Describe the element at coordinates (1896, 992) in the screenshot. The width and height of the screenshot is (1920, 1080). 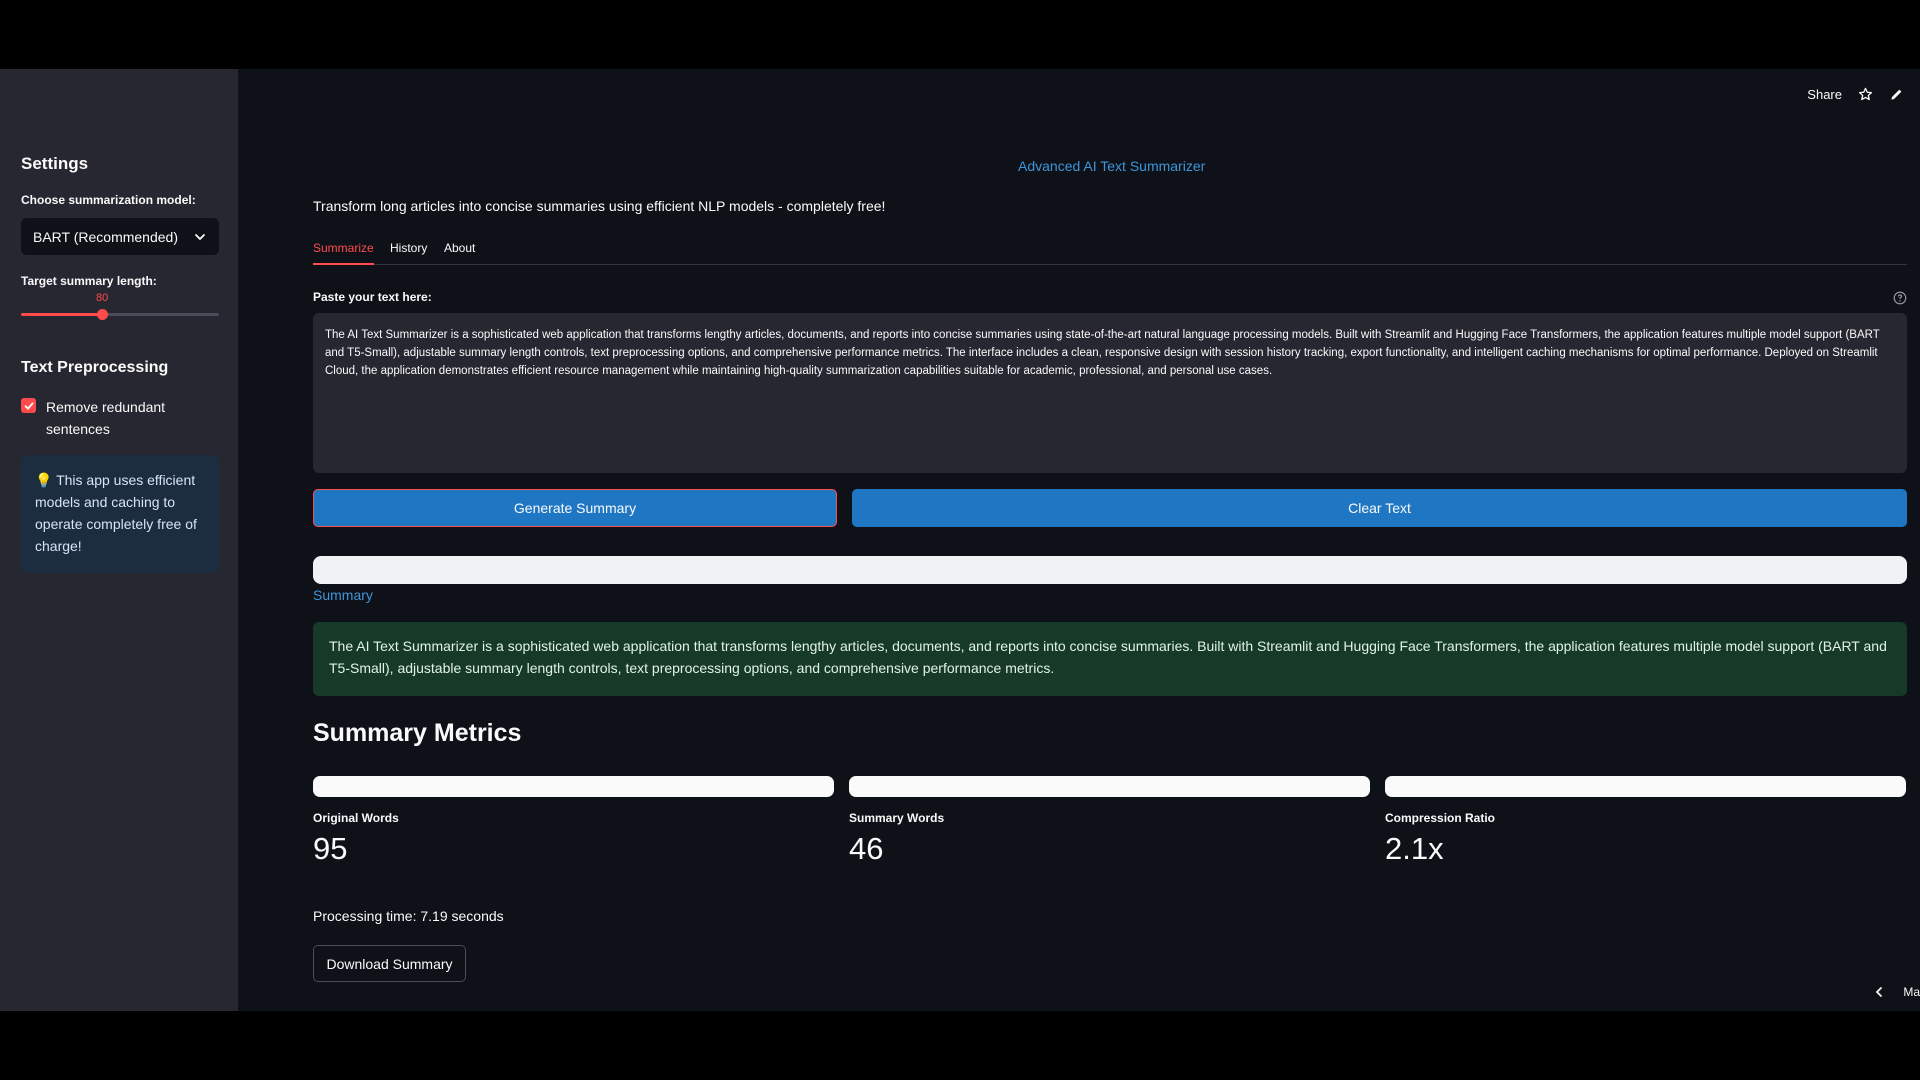
I see `manage-app-toggle: Ma` at that location.